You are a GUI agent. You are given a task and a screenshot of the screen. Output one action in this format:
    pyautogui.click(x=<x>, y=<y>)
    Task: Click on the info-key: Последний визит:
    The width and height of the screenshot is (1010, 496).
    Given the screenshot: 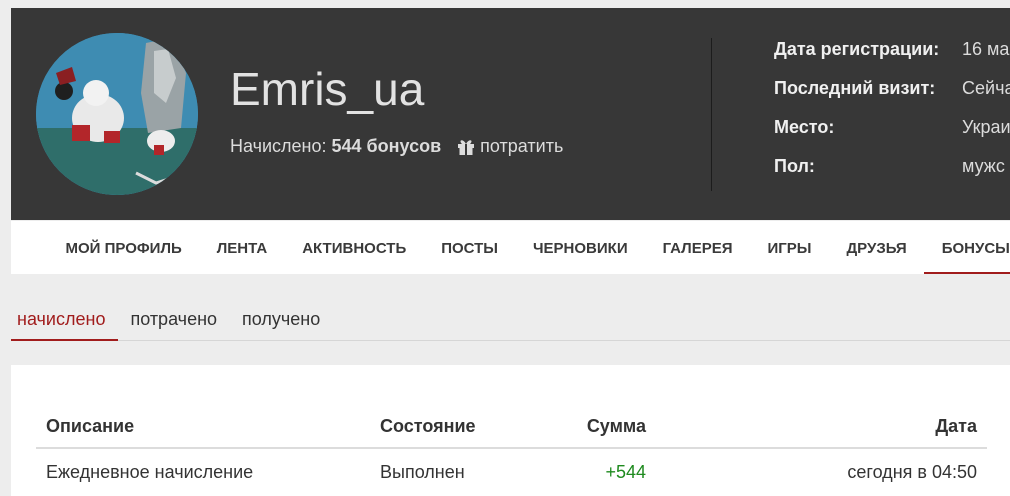 What is the action you would take?
    pyautogui.click(x=855, y=88)
    